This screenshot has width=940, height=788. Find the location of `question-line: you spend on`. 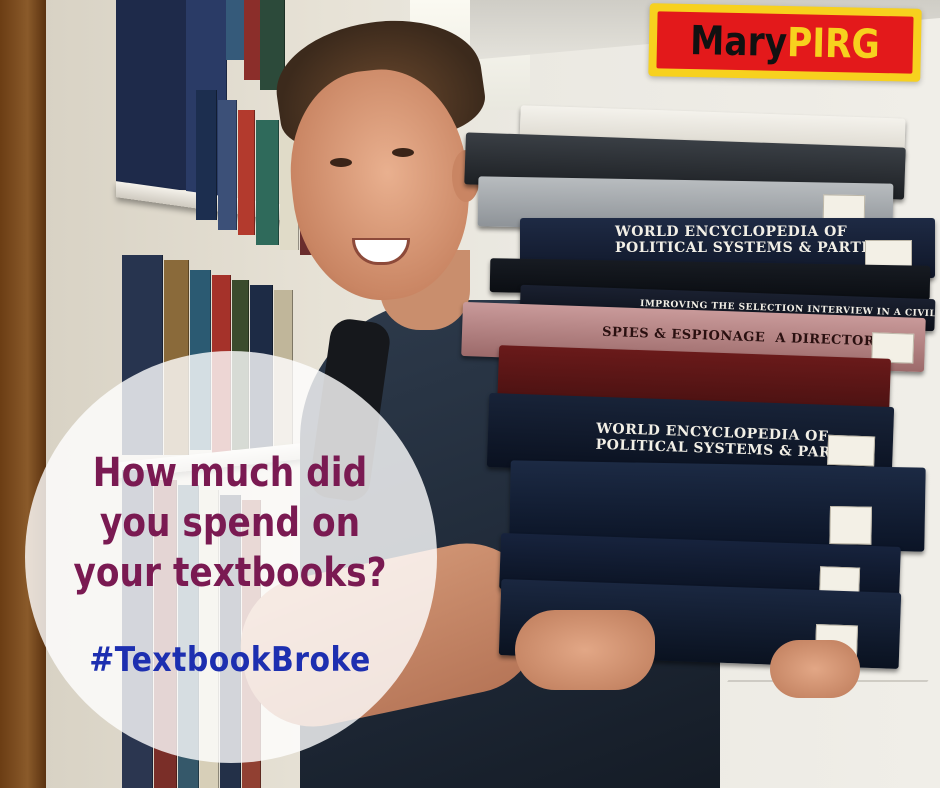

question-line: you spend on is located at coordinates (230, 523).